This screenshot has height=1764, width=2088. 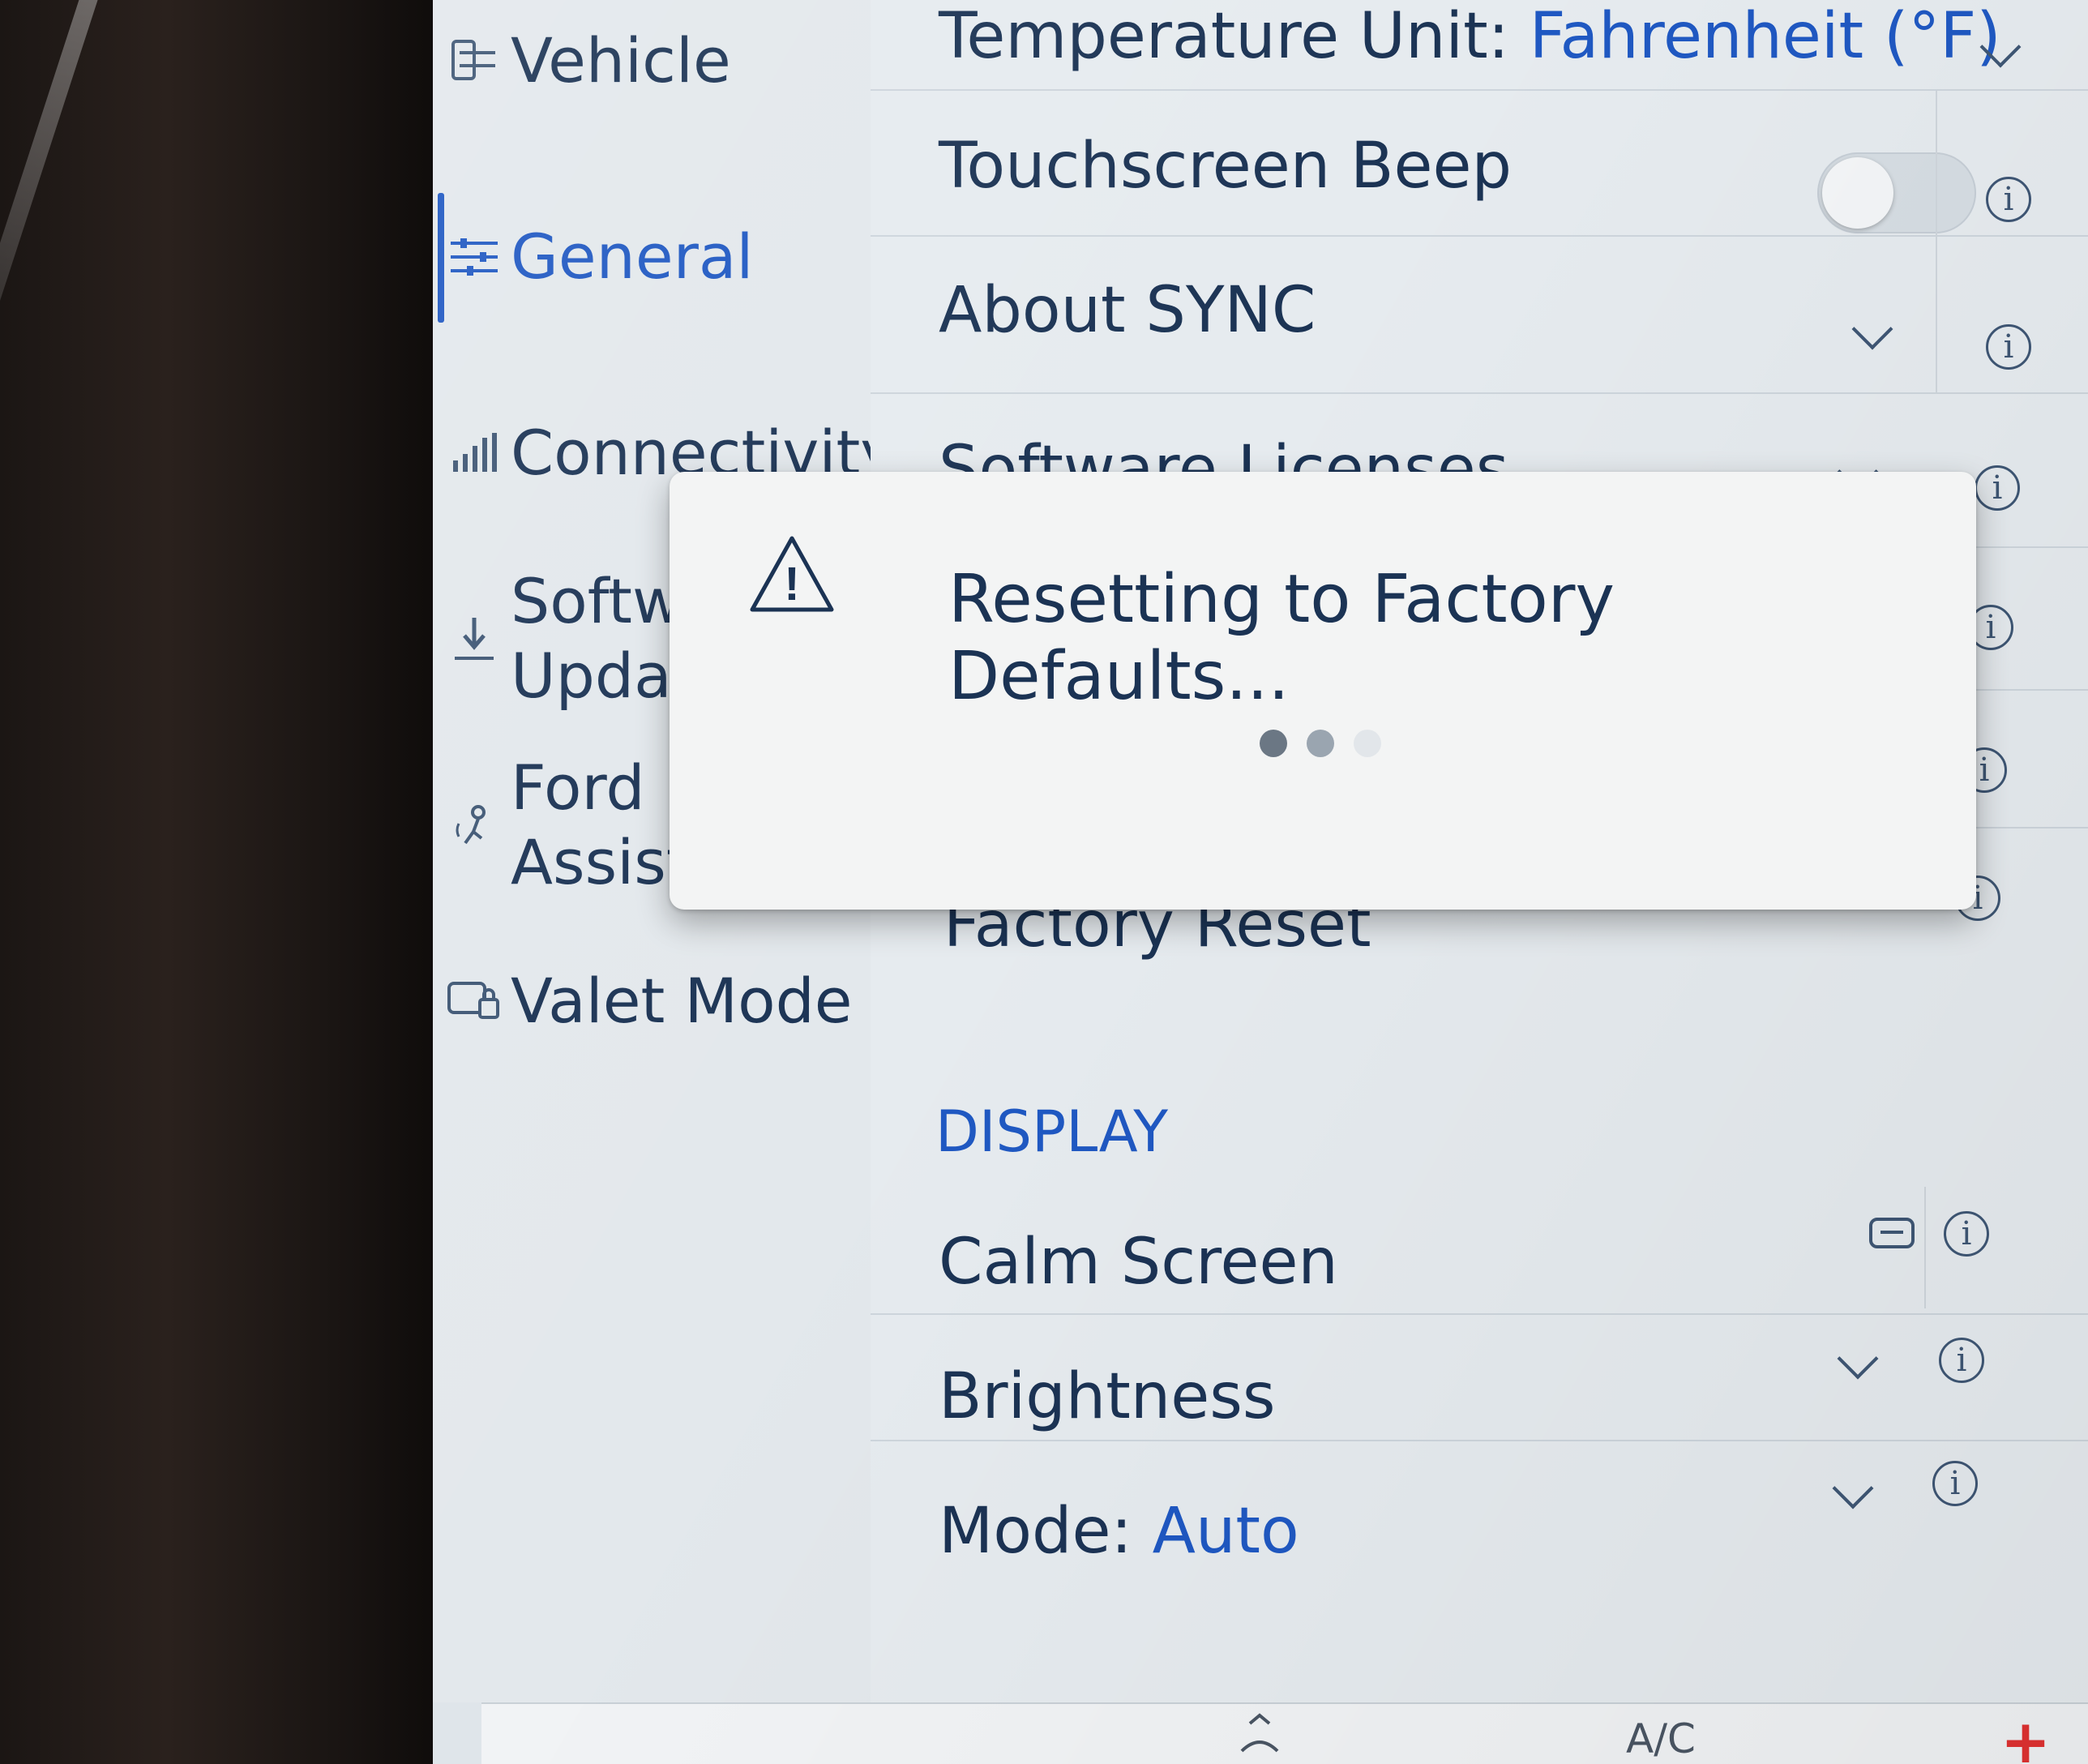 What do you see at coordinates (1765, 36) in the screenshot?
I see `temperature-unit-value: Fahrenheit (°F)` at bounding box center [1765, 36].